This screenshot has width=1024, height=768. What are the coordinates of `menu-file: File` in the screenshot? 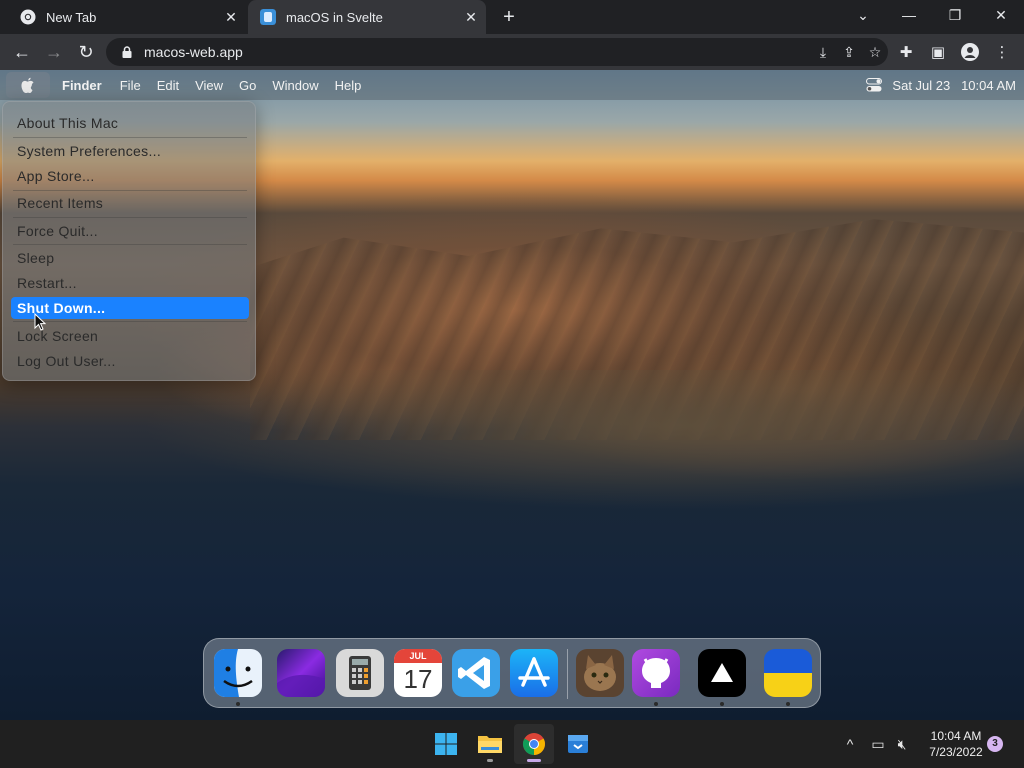 It's located at (130, 85).